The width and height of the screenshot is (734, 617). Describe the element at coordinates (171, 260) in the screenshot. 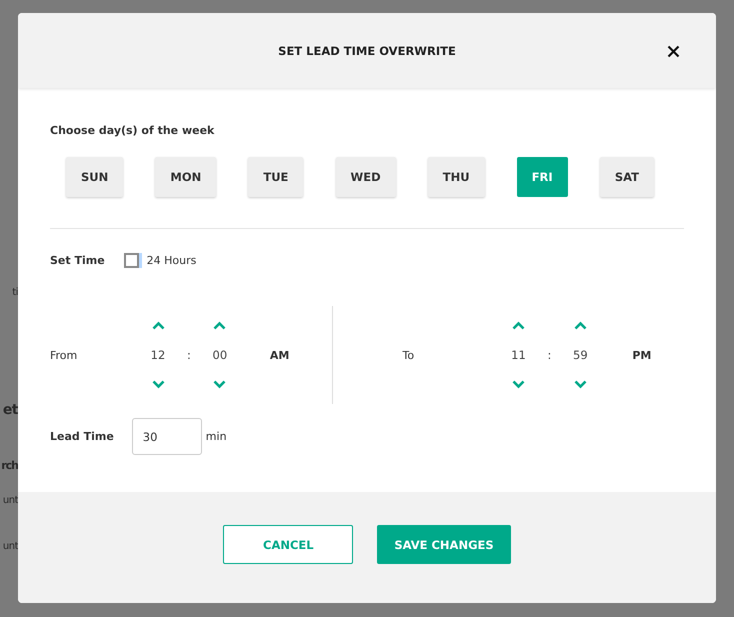

I see `checkbox-label: 24 Hours` at that location.